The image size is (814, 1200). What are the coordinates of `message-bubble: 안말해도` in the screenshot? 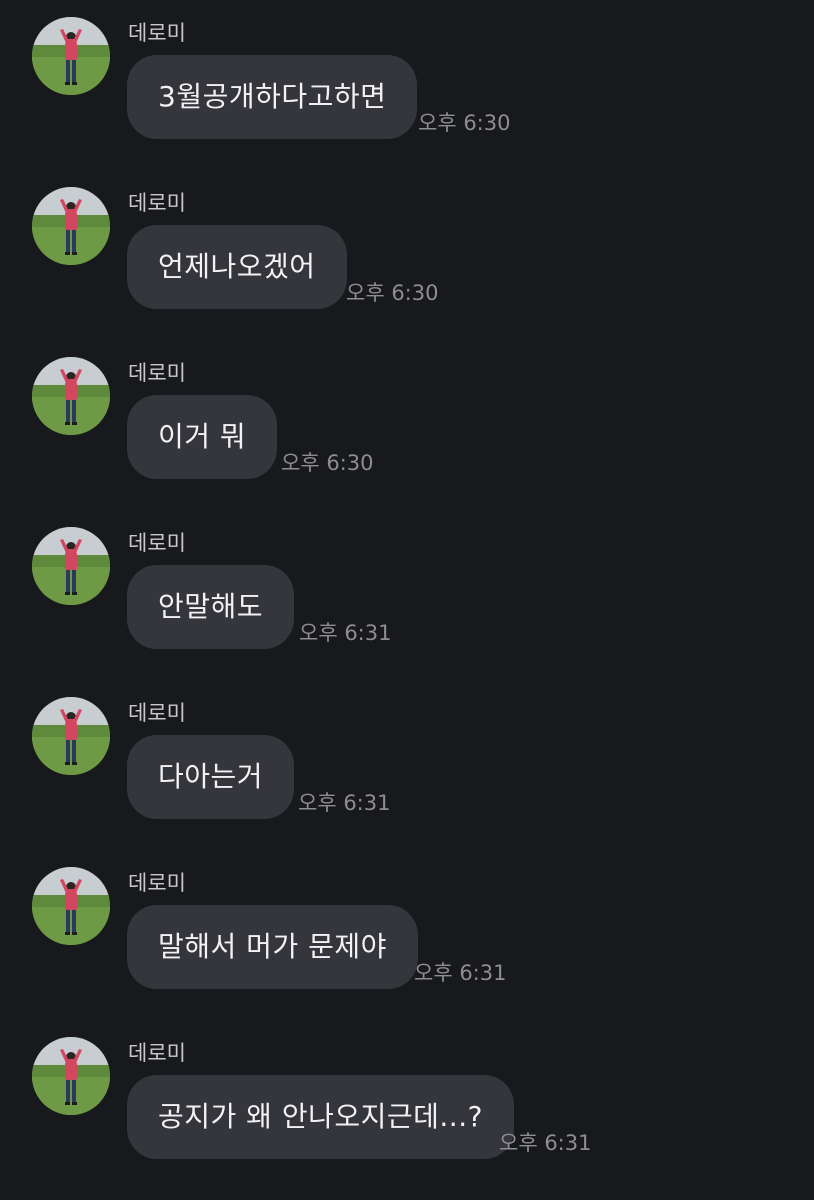 It's located at (211, 607).